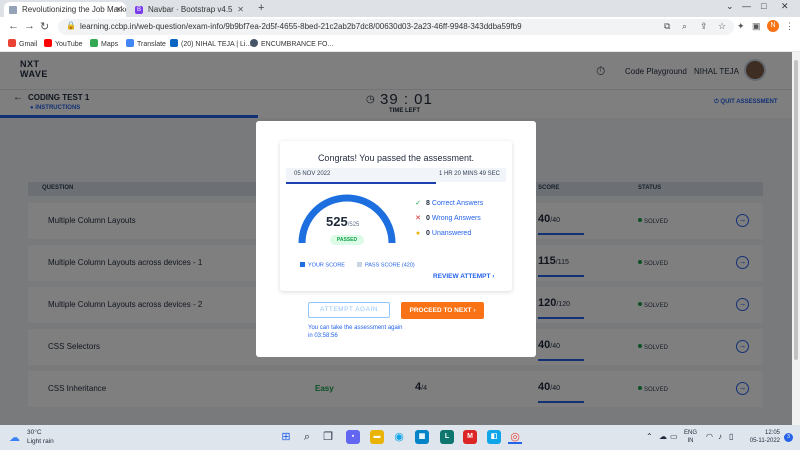  Describe the element at coordinates (442, 310) in the screenshot. I see `proceed-to-next-button: PROCEED TO NEXT ›` at that location.